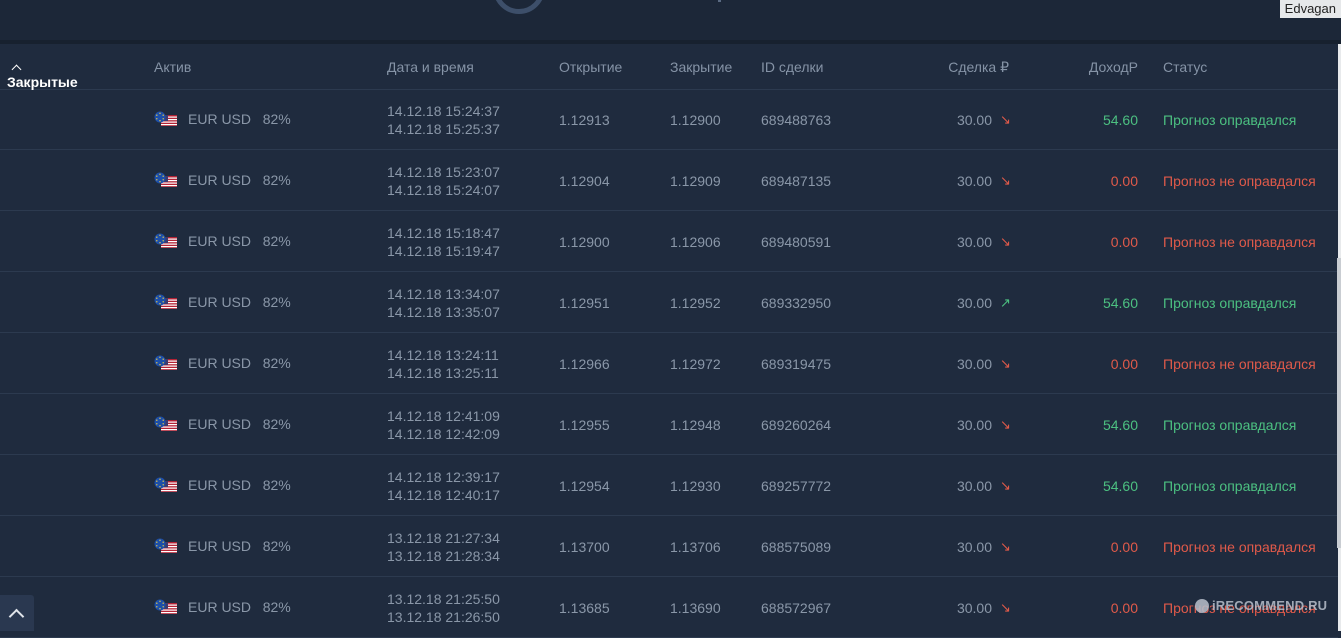 The width and height of the screenshot is (1341, 638). I want to click on user-name-badge: Edvagan, so click(1310, 9).